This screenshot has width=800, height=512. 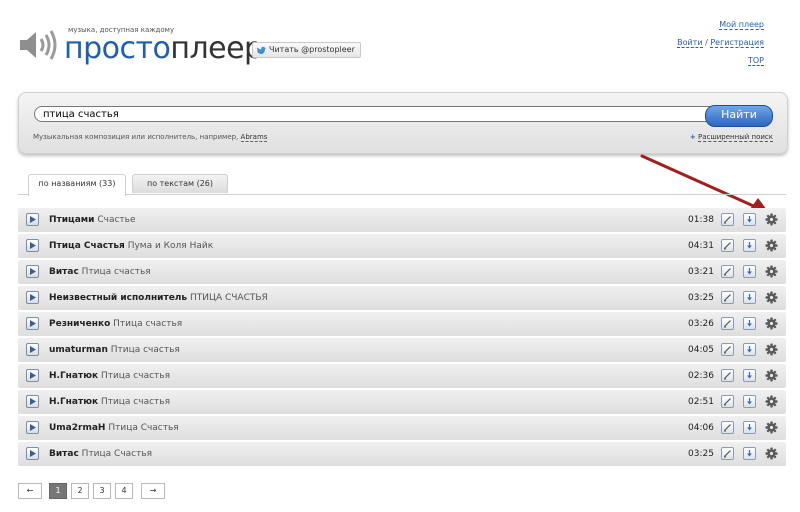 I want to click on track-row: Резниченко Птица счастья 03:26, so click(x=402, y=324).